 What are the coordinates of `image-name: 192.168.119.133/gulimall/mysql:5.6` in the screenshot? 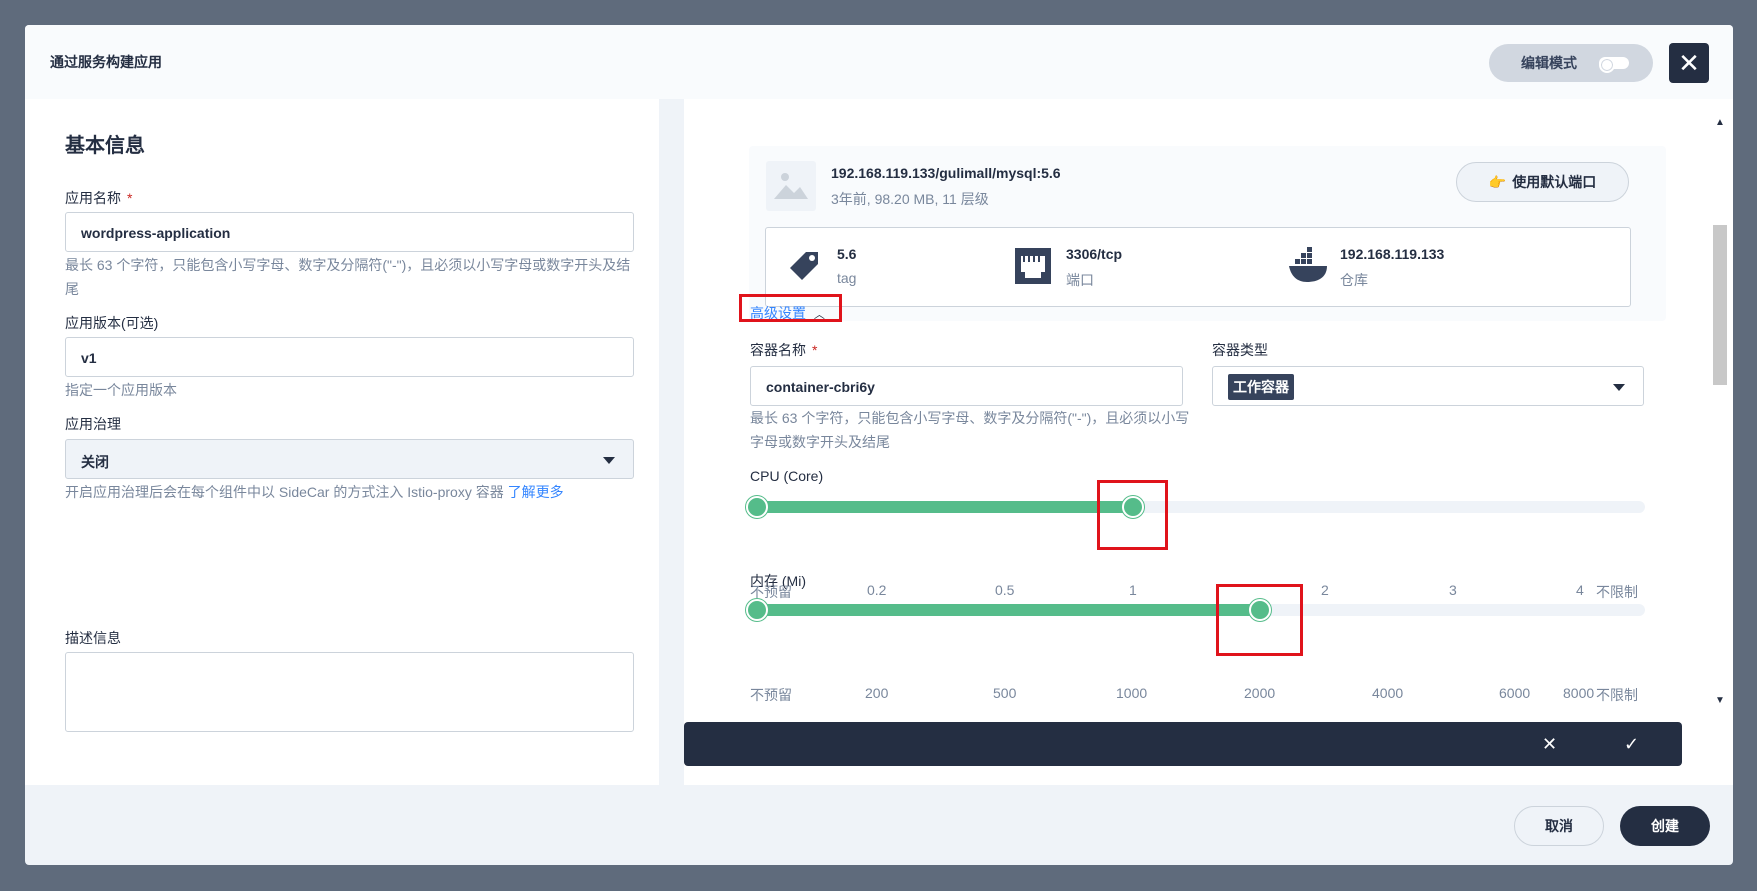 It's located at (946, 173).